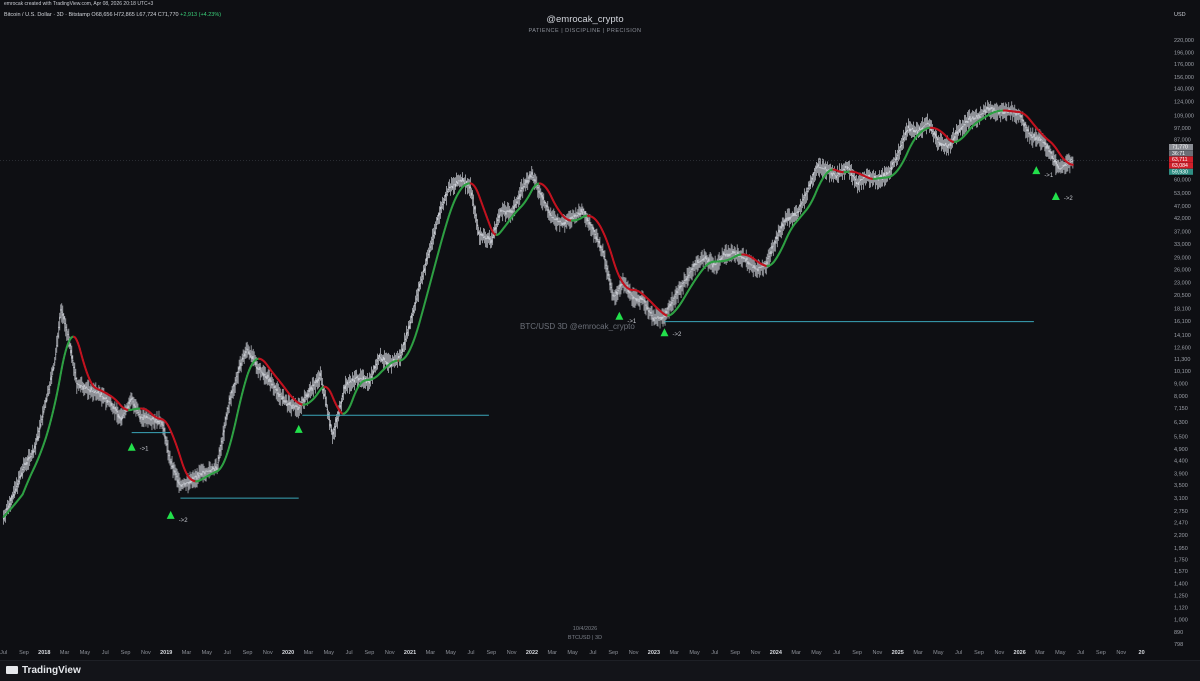  Describe the element at coordinates (585, 638) in the screenshot. I see `date-watermark-symbol: BTCUSD | 3D` at that location.